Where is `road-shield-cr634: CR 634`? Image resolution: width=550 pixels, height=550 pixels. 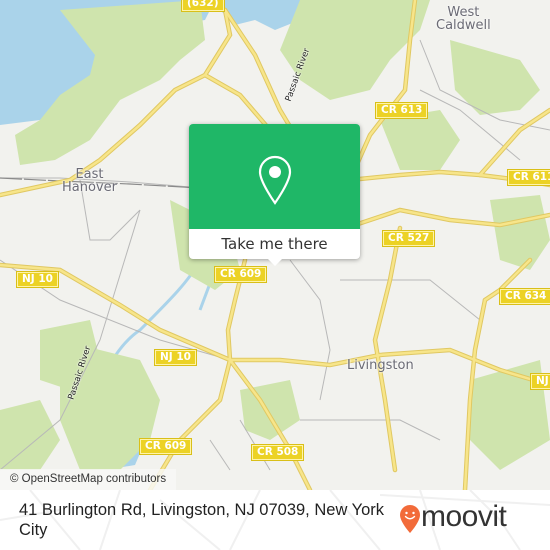
road-shield-cr634: CR 634 is located at coordinates (524, 296).